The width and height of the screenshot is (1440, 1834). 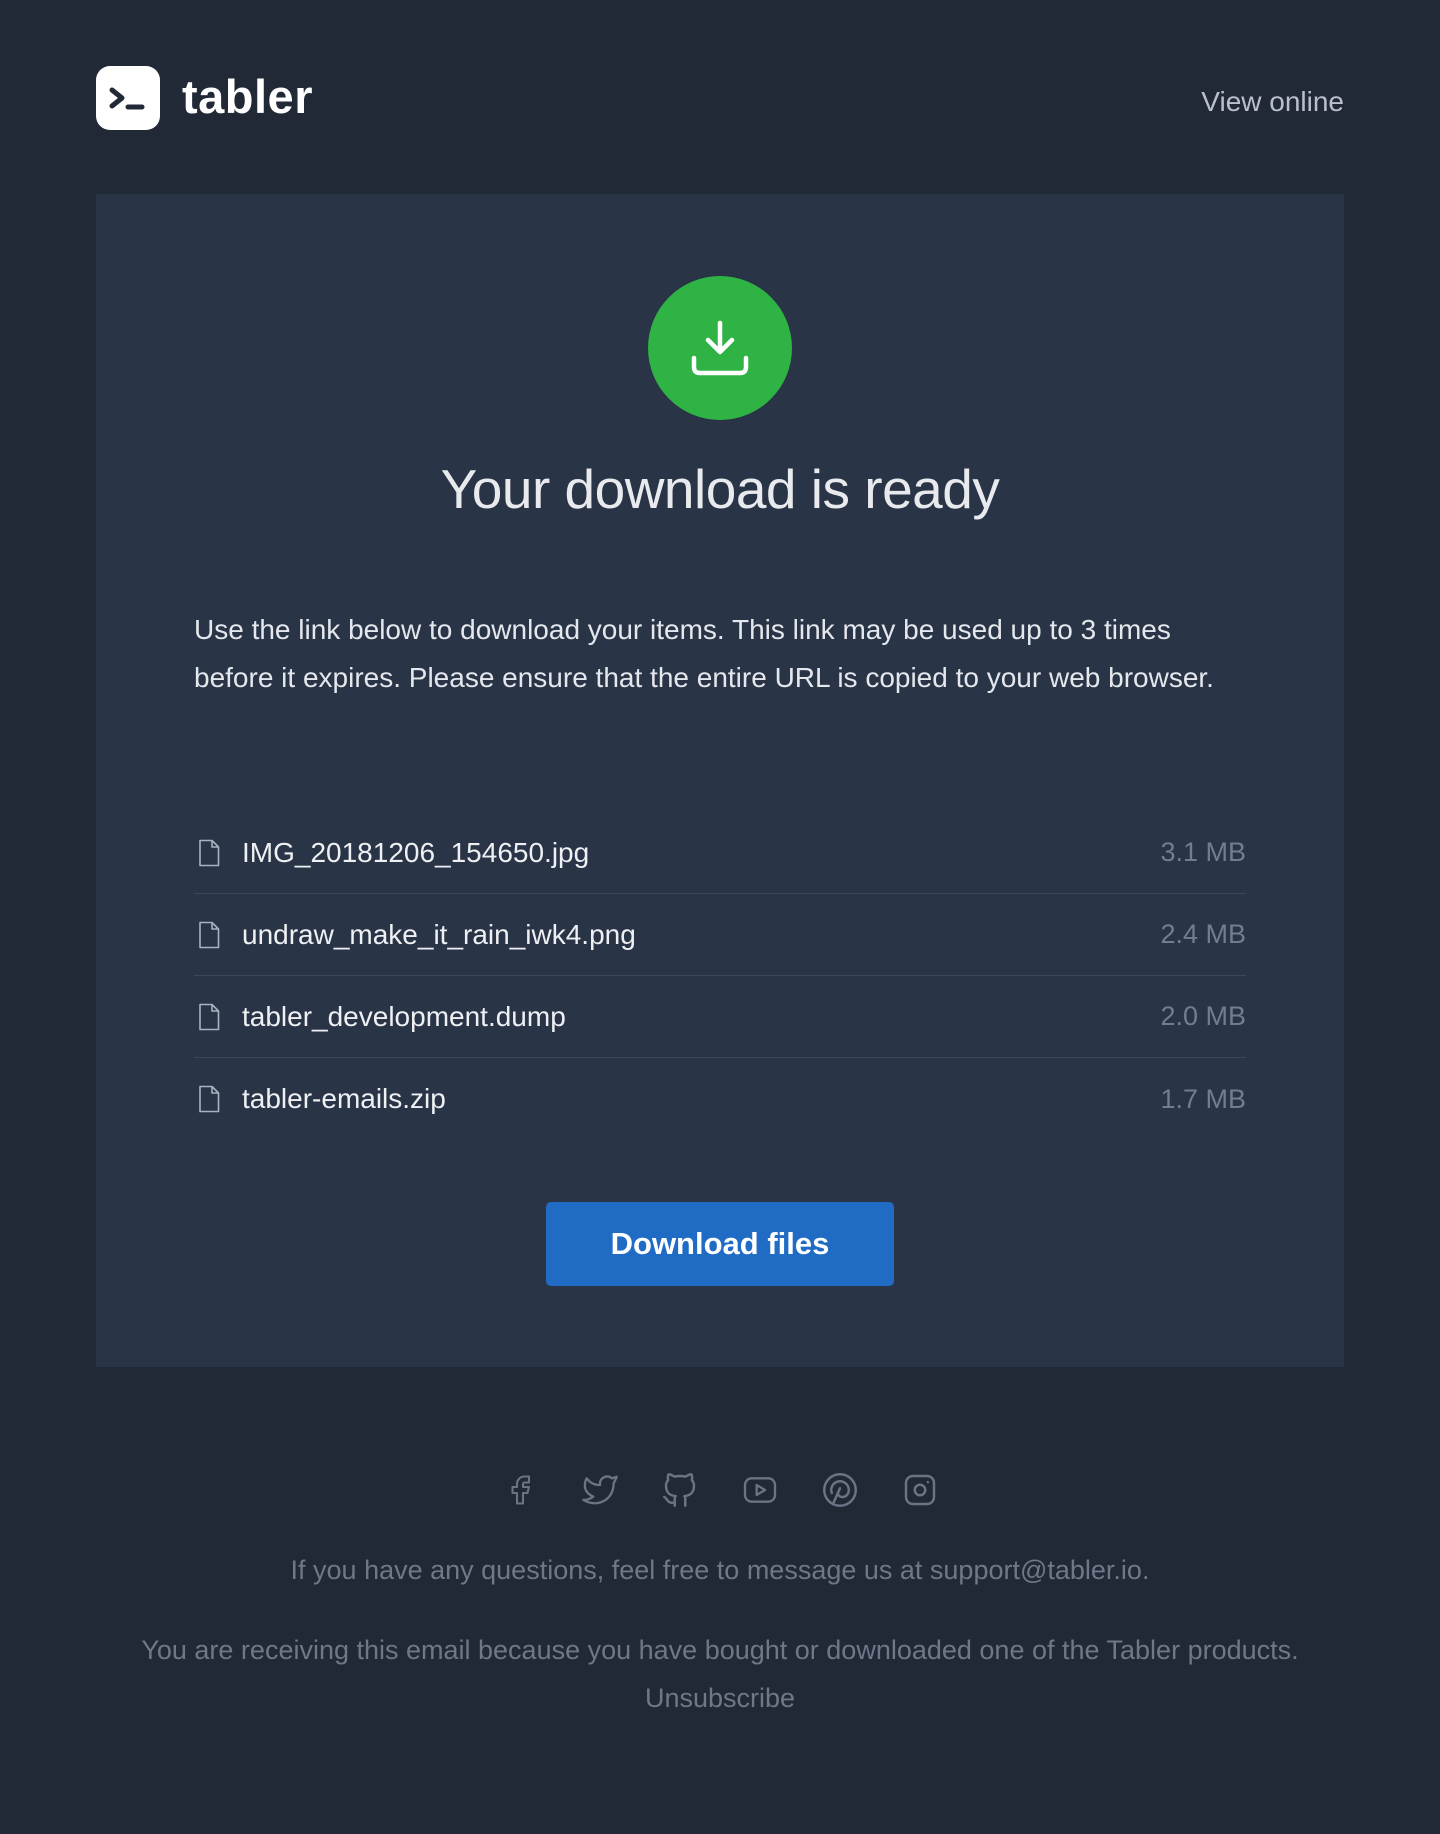 I want to click on facebook-icon, so click(x=520, y=1490).